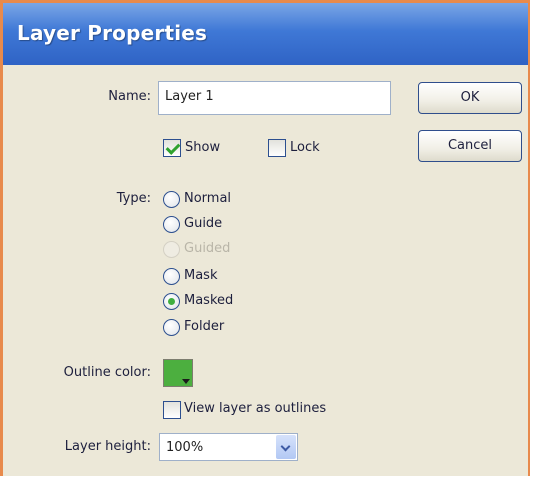 This screenshot has width=534, height=478. I want to click on view-outlines-checkbox, so click(172, 410).